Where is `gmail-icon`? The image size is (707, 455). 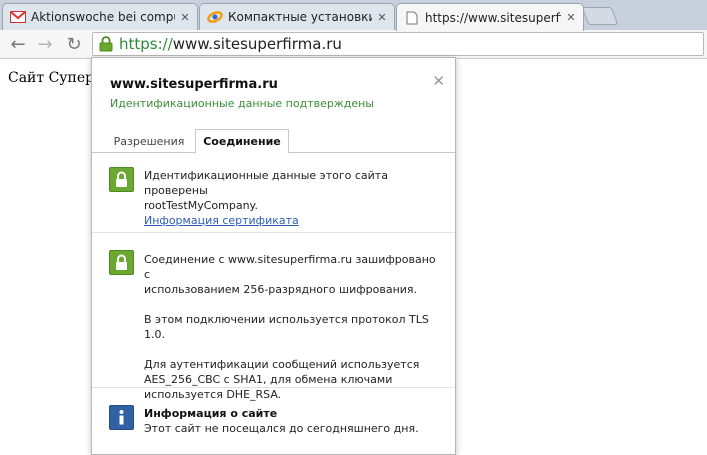 gmail-icon is located at coordinates (18, 17).